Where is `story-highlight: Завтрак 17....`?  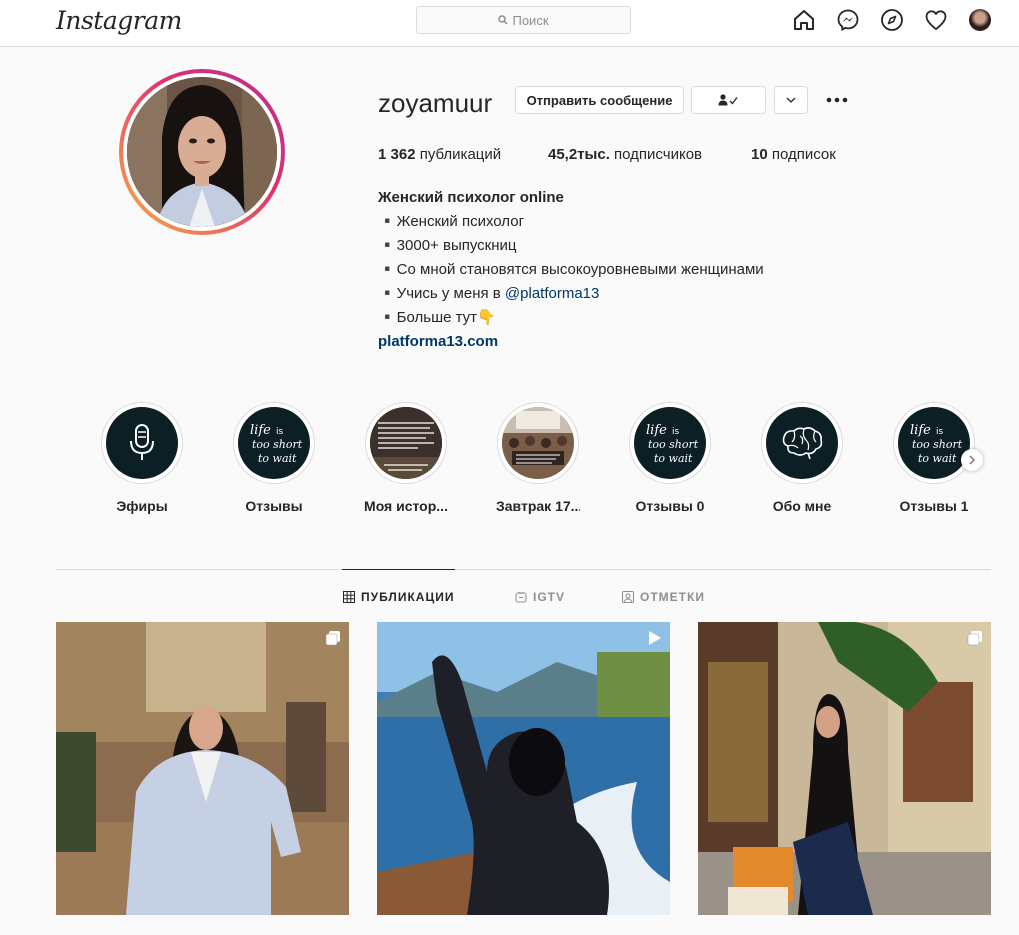
story-highlight: Завтрак 17.... is located at coordinates (538, 458).